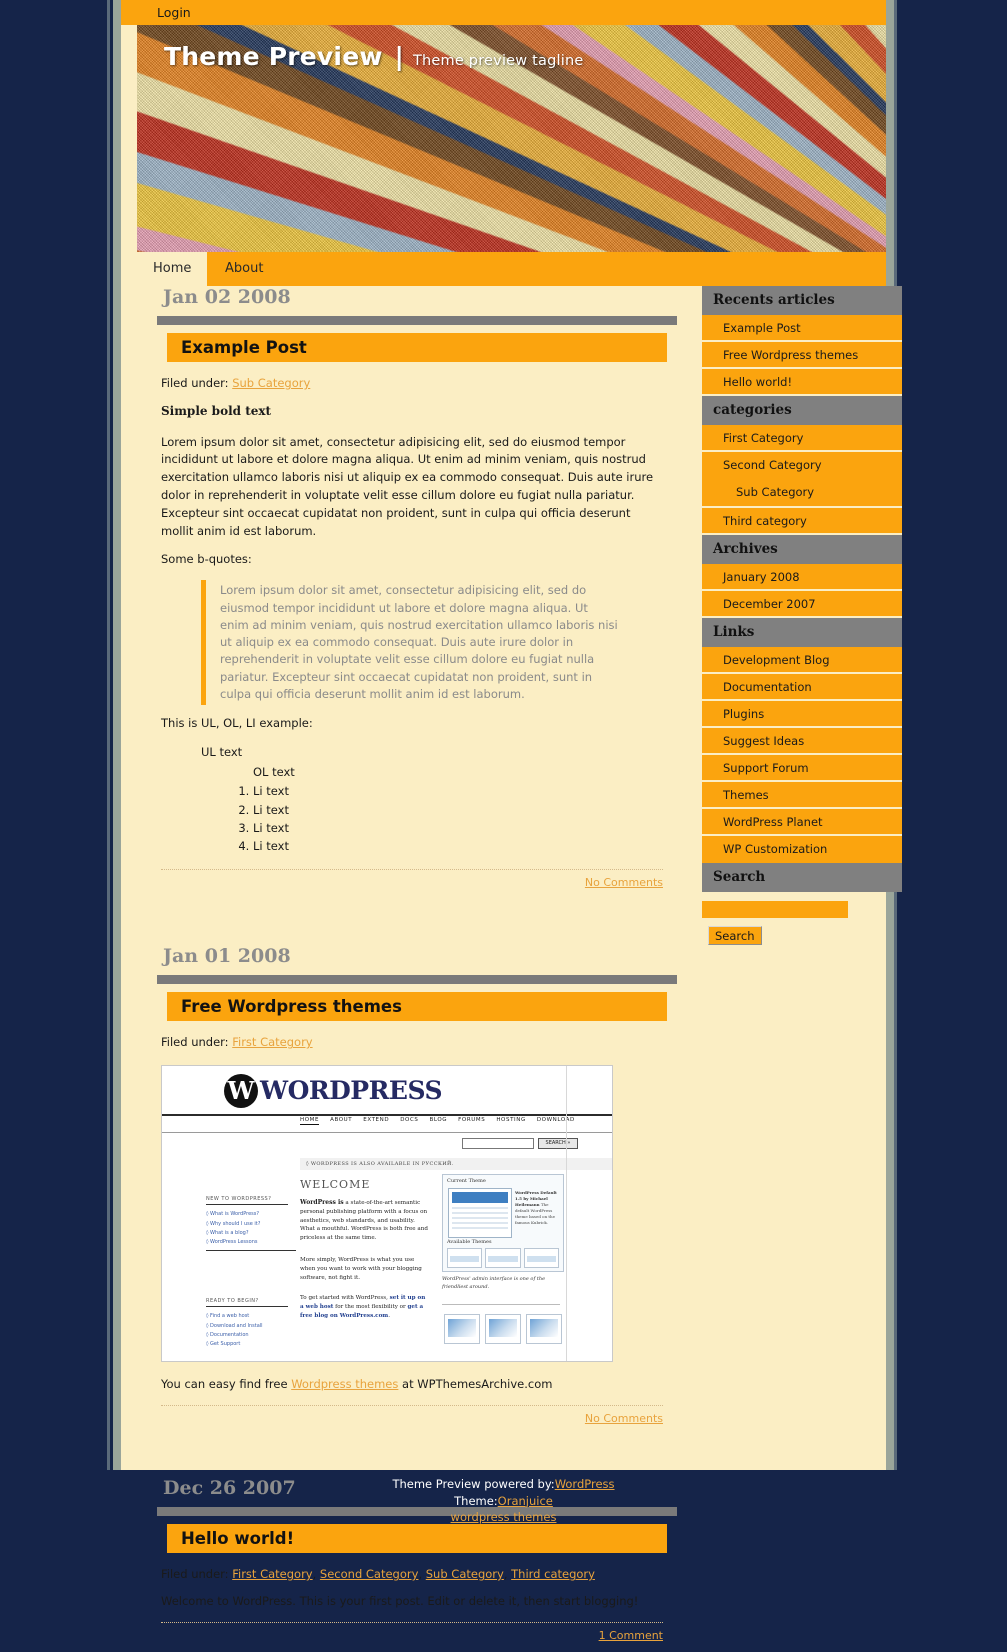  What do you see at coordinates (345, 1298) in the screenshot?
I see `wp-p3-before: To get started with WordPress,` at bounding box center [345, 1298].